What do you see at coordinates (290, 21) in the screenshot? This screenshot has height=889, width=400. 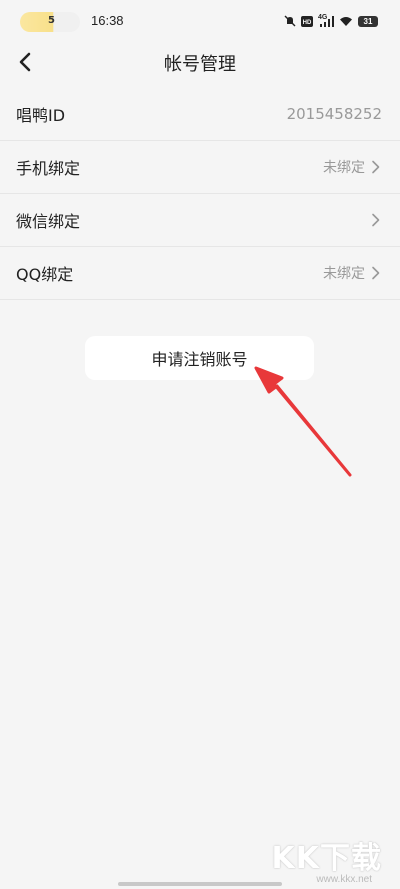 I see `mute-icon` at bounding box center [290, 21].